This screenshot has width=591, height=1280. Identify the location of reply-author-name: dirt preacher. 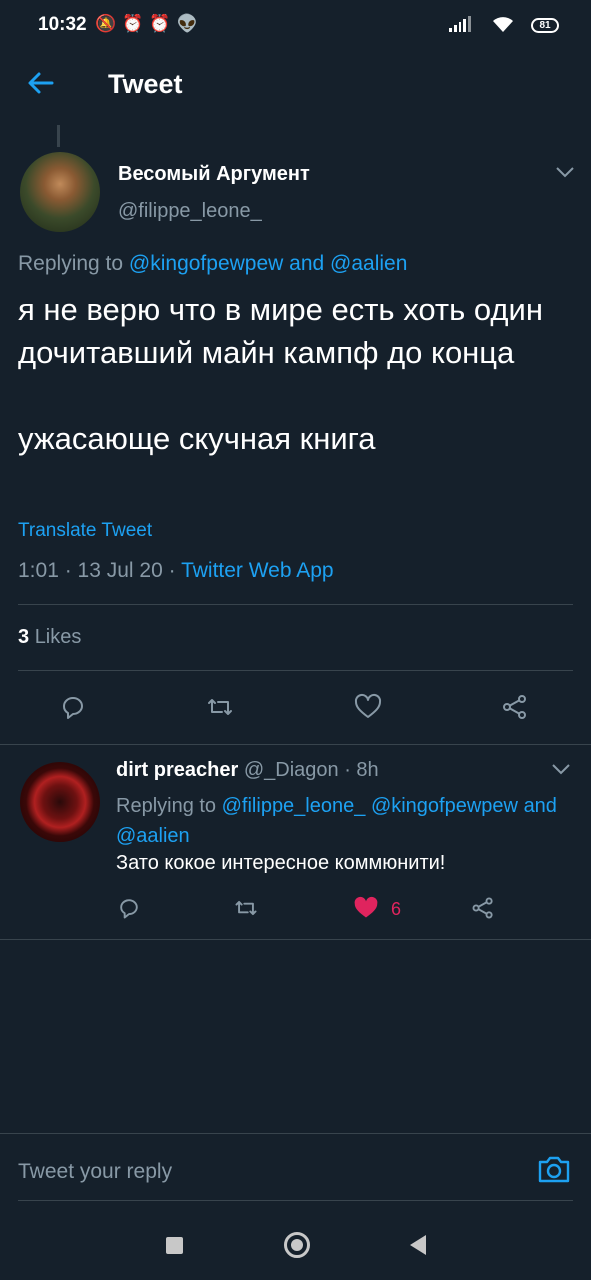
(177, 770).